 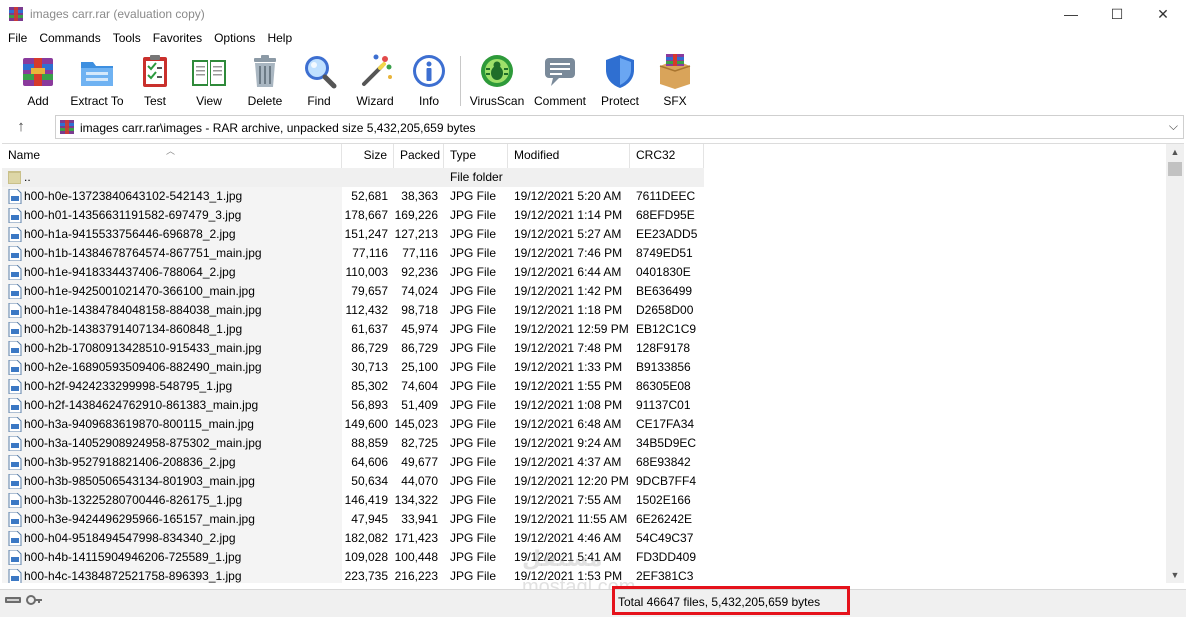 What do you see at coordinates (209, 81) in the screenshot?
I see `view-button: View` at bounding box center [209, 81].